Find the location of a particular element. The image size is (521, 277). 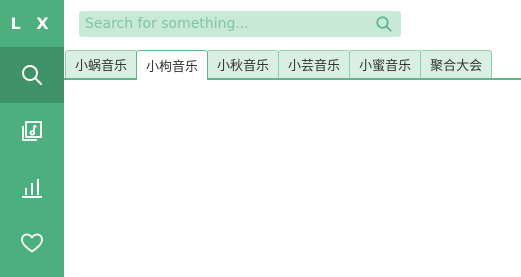

heart-icon is located at coordinates (32, 243).